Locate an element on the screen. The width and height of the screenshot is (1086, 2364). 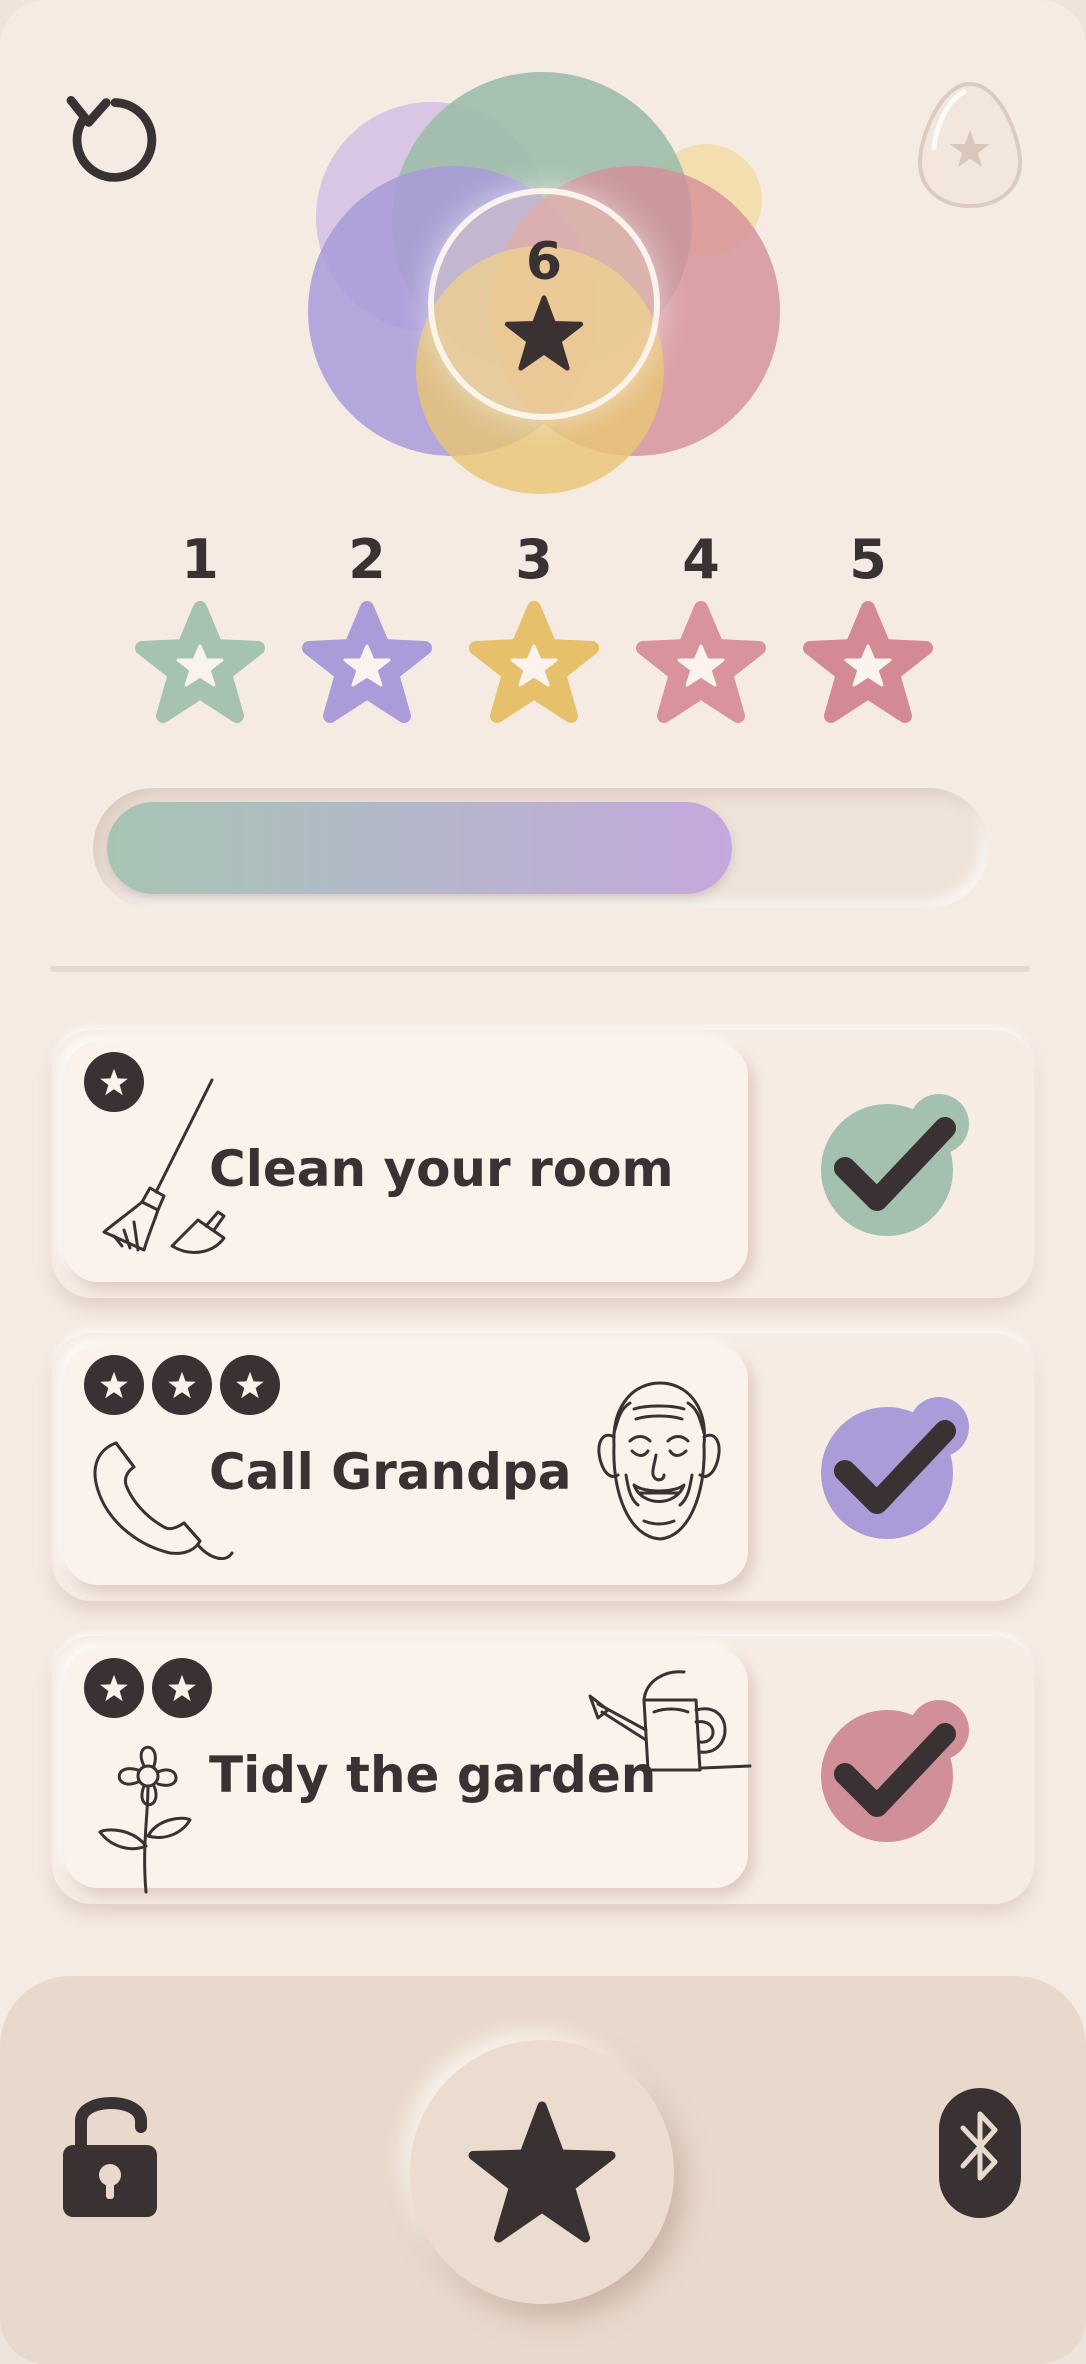
egg-button is located at coordinates (970, 145).